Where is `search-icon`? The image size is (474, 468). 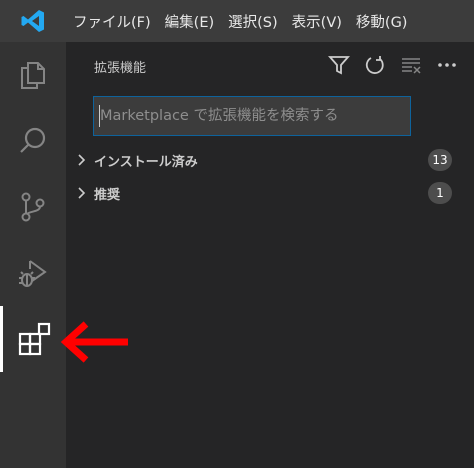 search-icon is located at coordinates (33, 140).